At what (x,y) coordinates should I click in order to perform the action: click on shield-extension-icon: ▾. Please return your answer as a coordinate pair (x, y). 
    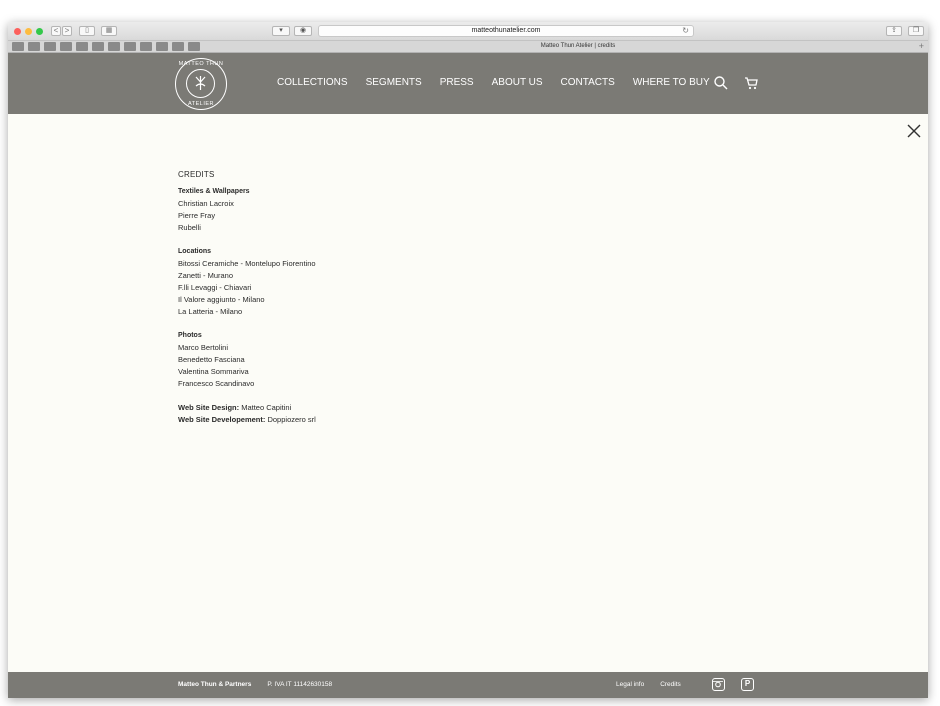
    Looking at the image, I should click on (281, 31).